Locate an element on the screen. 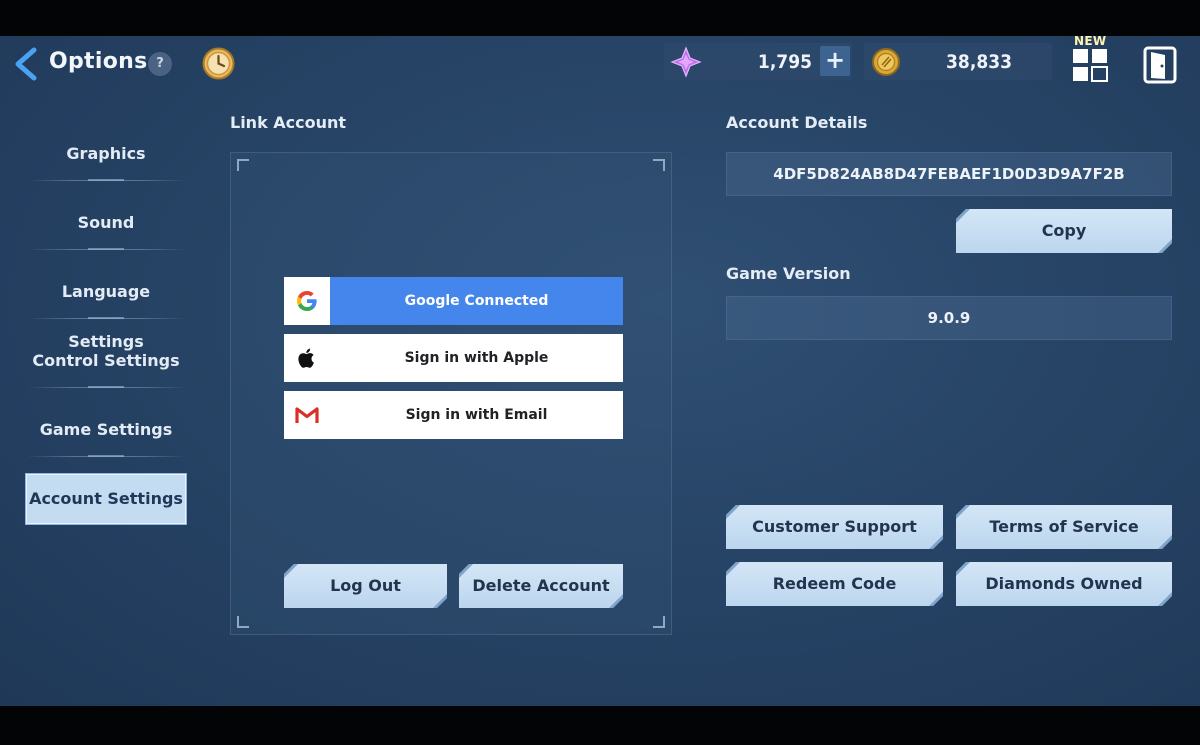 This screenshot has width=1200, height=745. question-icon: ? is located at coordinates (160, 63).